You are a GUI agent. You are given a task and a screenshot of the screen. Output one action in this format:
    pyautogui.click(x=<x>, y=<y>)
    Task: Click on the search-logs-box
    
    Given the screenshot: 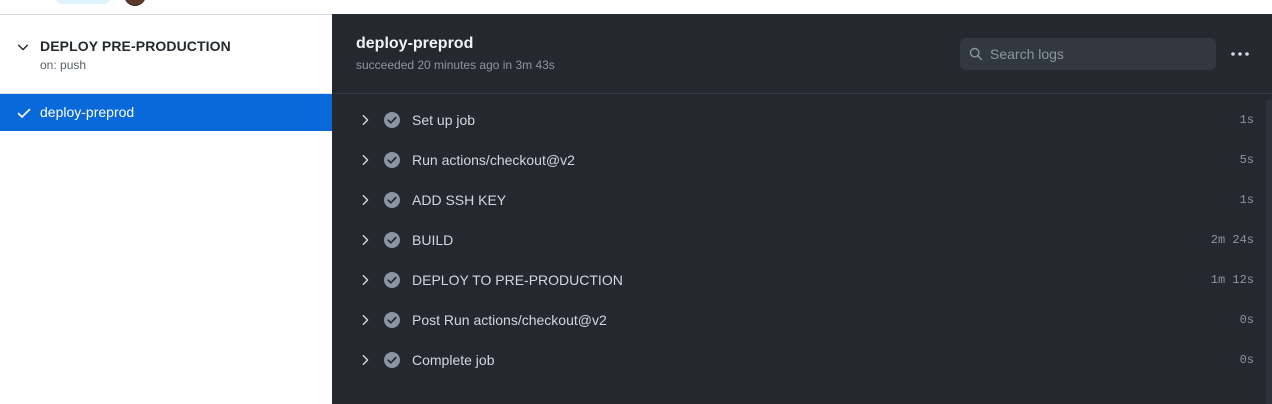 What is the action you would take?
    pyautogui.click(x=1088, y=54)
    